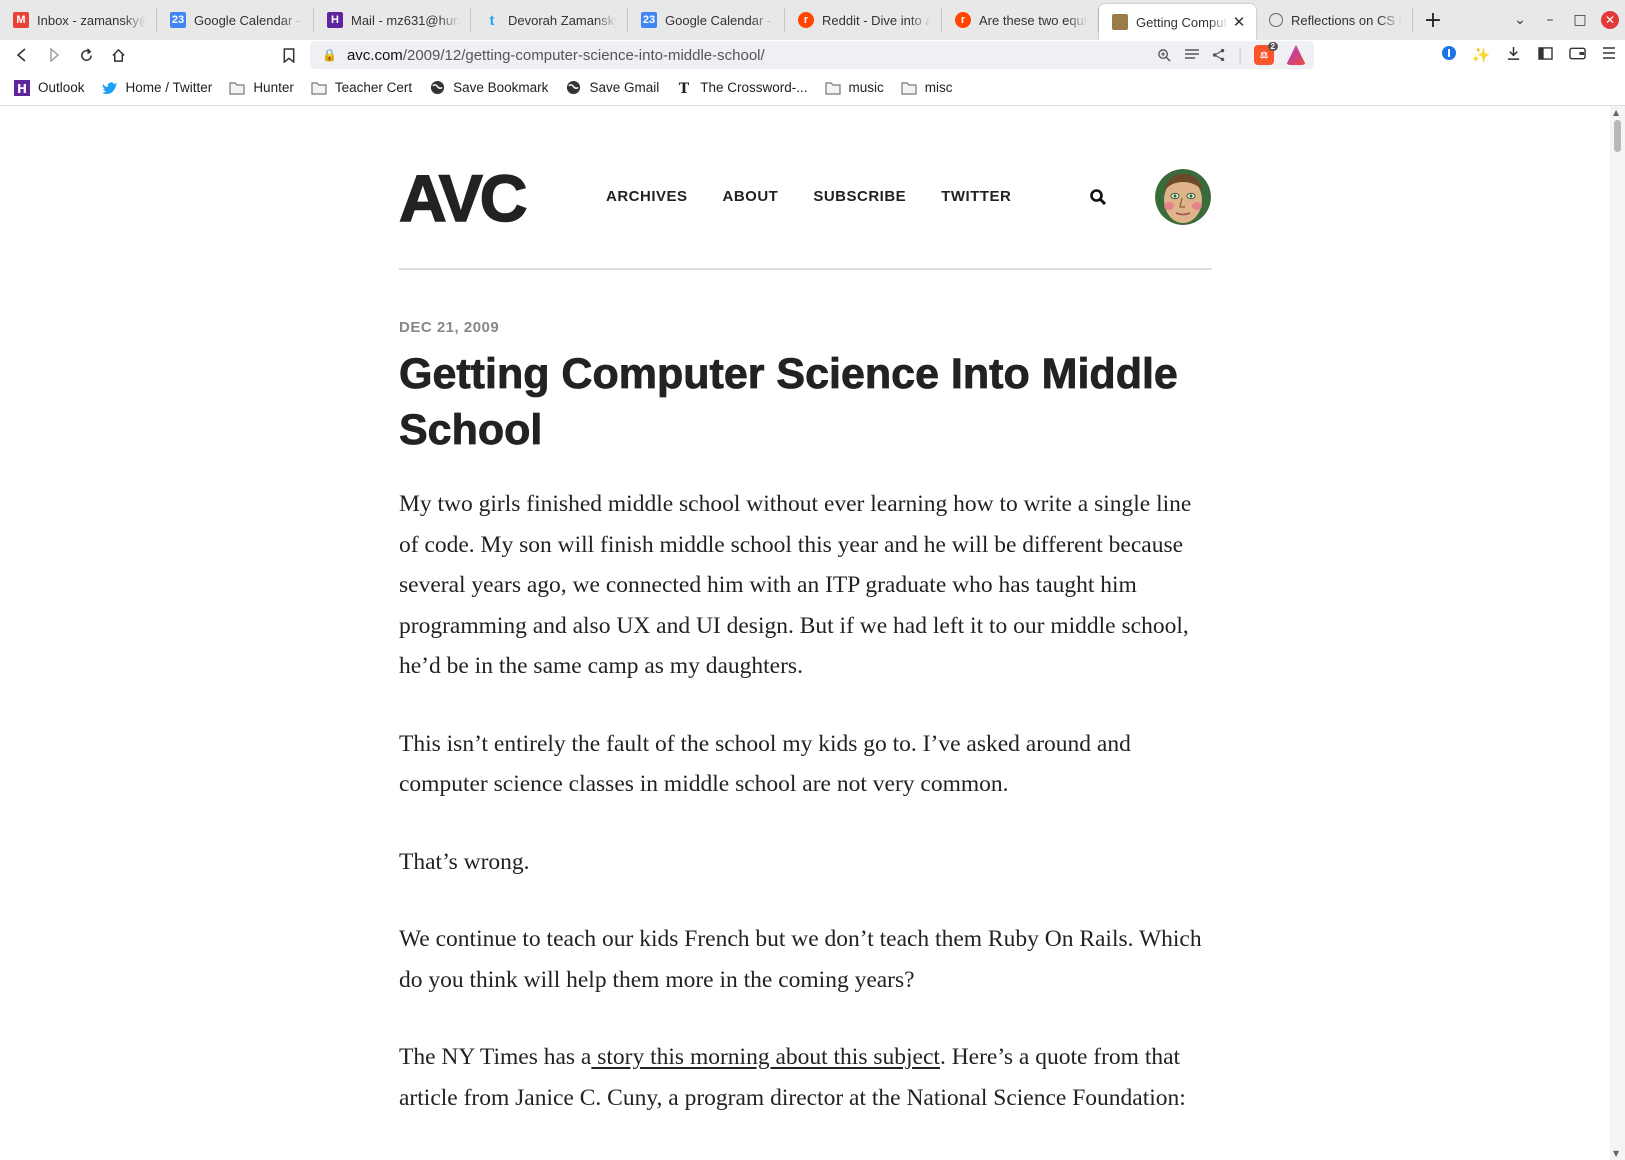 The width and height of the screenshot is (1625, 1160). What do you see at coordinates (938, 87) in the screenshot?
I see `bookmark-label: misc` at bounding box center [938, 87].